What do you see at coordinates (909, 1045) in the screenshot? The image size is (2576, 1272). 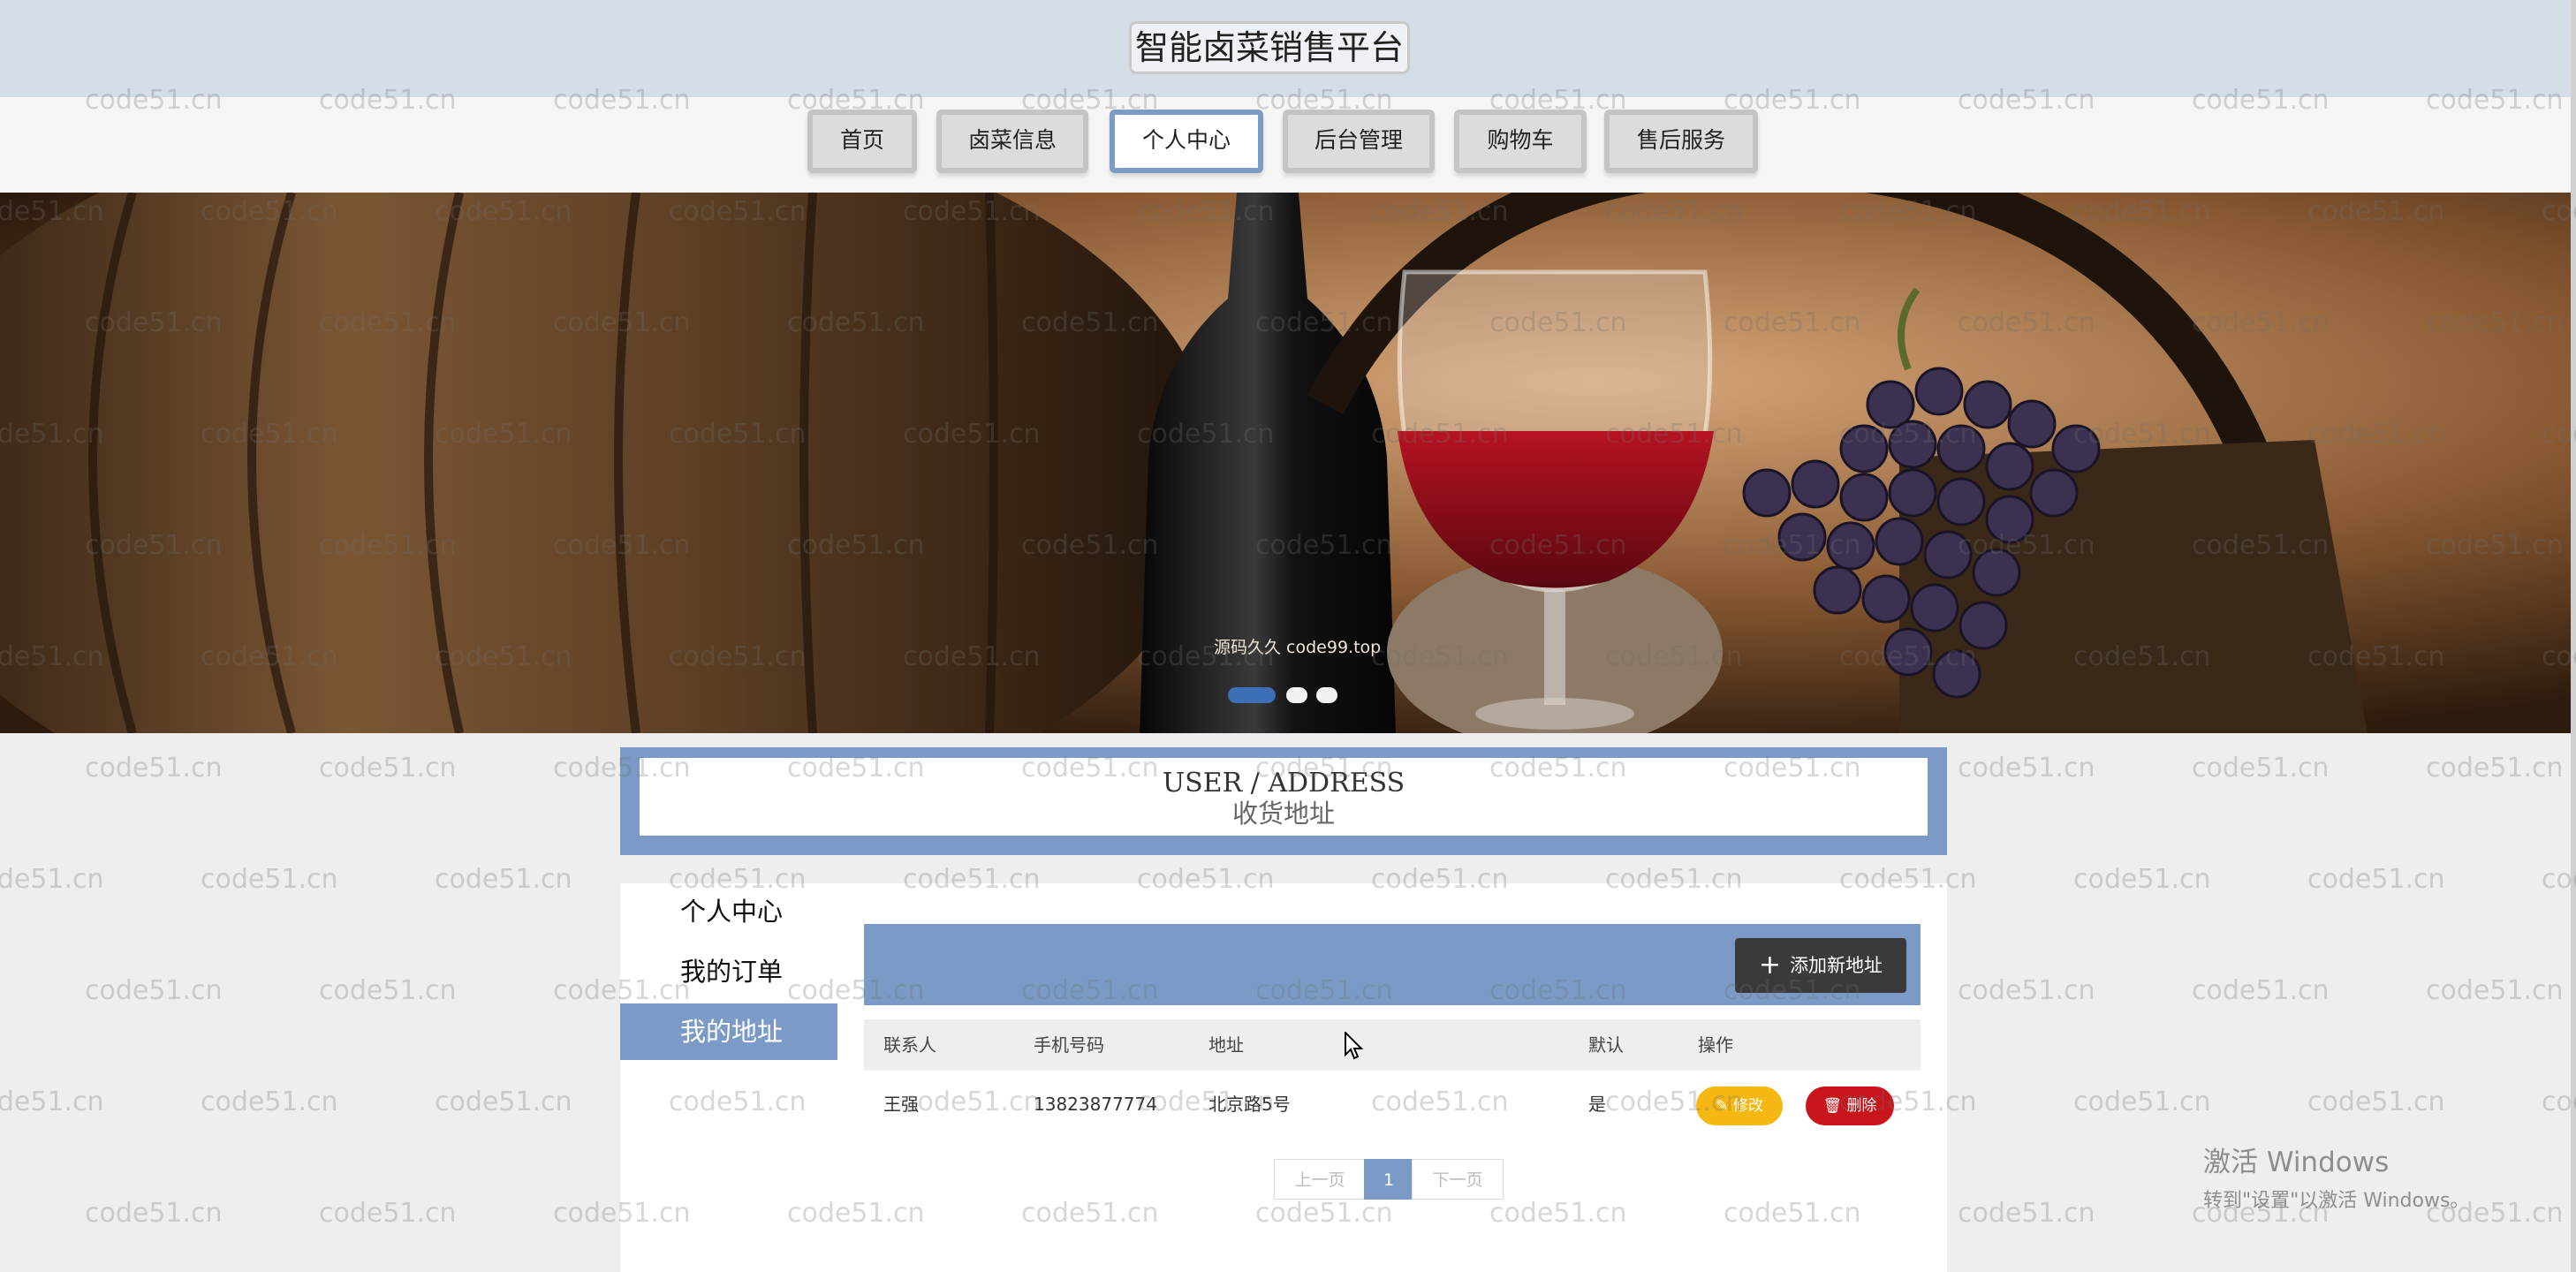 I see `column-contact: 联系人` at bounding box center [909, 1045].